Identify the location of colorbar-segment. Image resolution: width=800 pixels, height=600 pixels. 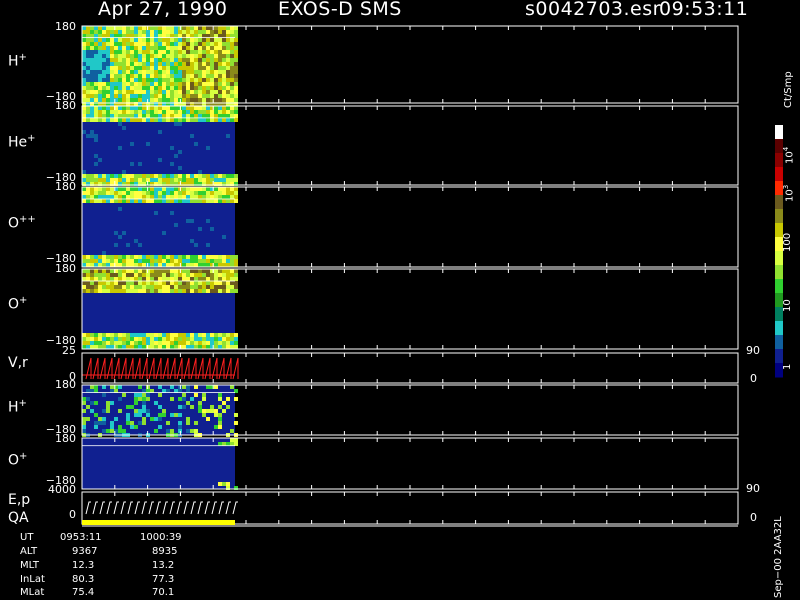
(779, 272).